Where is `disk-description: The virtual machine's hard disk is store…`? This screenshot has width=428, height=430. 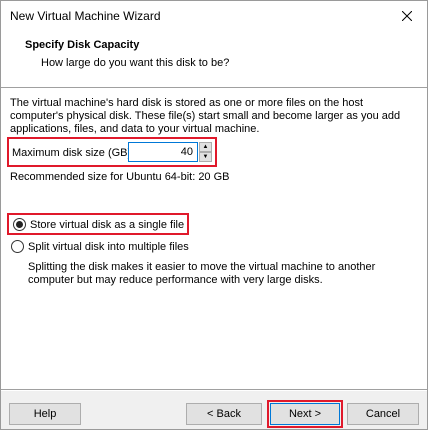 disk-description: The virtual machine's hard disk is store… is located at coordinates (205, 116).